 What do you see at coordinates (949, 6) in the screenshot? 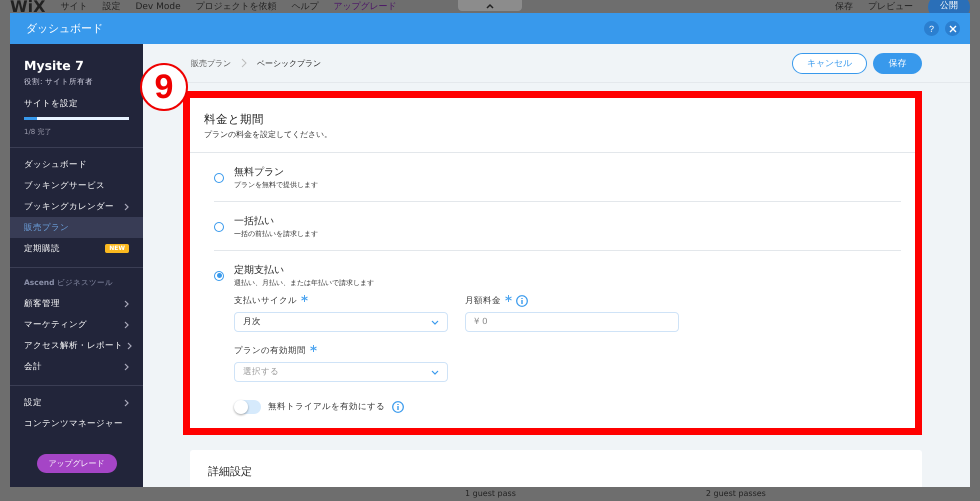
I see `publish-button: 公開` at bounding box center [949, 6].